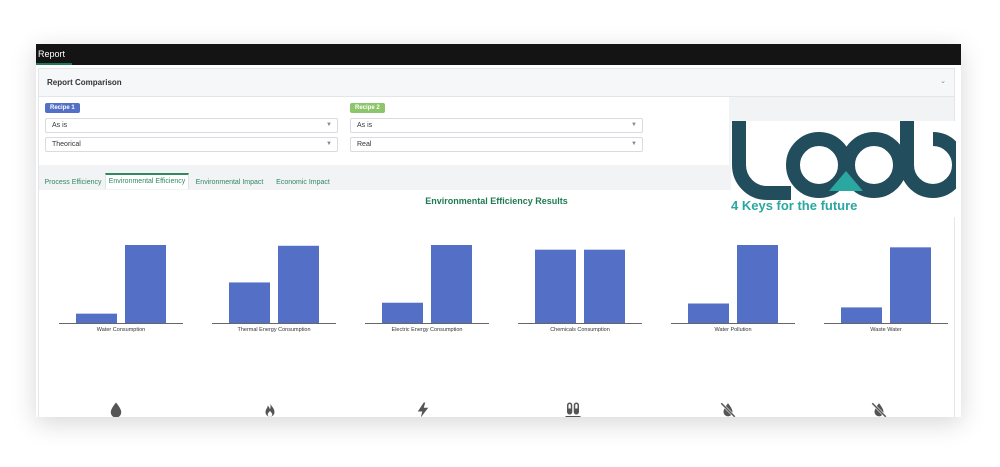  What do you see at coordinates (886, 330) in the screenshot?
I see `category-label: Waste Water` at bounding box center [886, 330].